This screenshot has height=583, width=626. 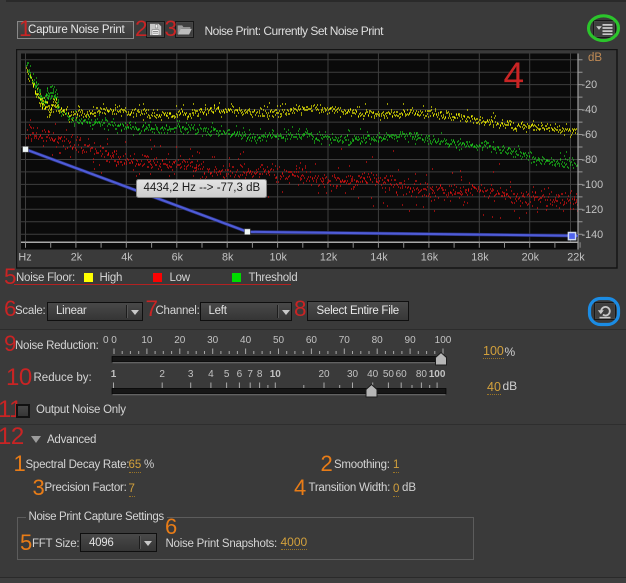 I want to click on svg-text: 5, so click(x=227, y=374).